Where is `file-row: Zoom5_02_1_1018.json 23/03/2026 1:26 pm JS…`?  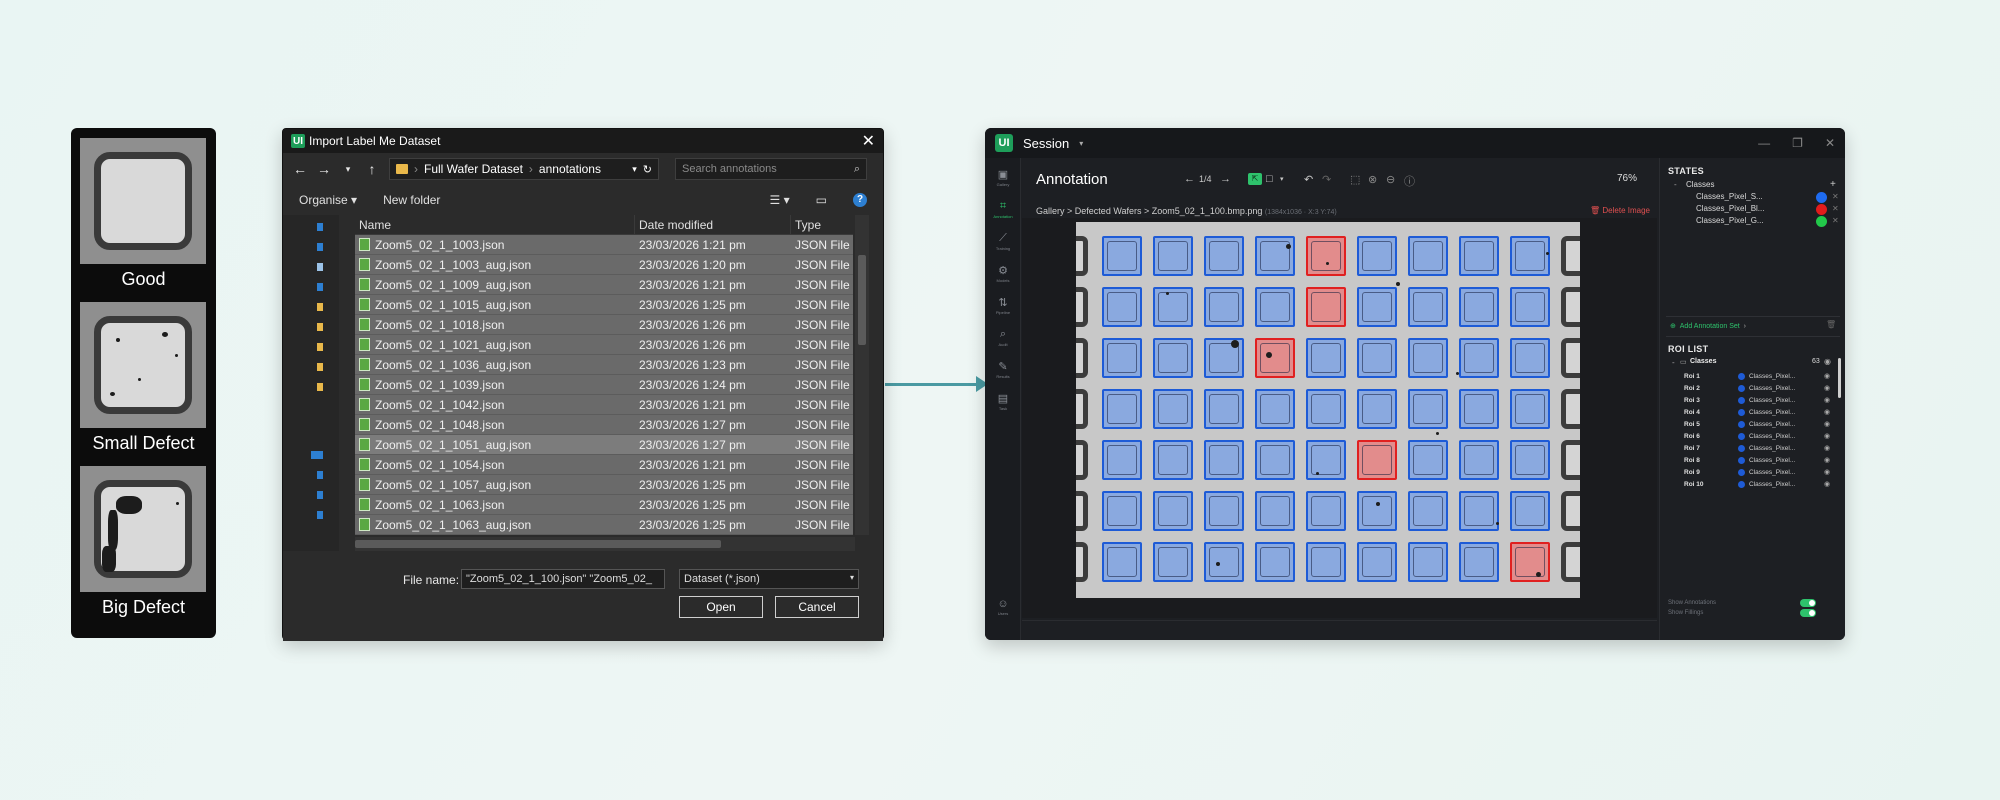
file-row: Zoom5_02_1_1018.json 23/03/2026 1:26 pm JS… is located at coordinates (604, 325).